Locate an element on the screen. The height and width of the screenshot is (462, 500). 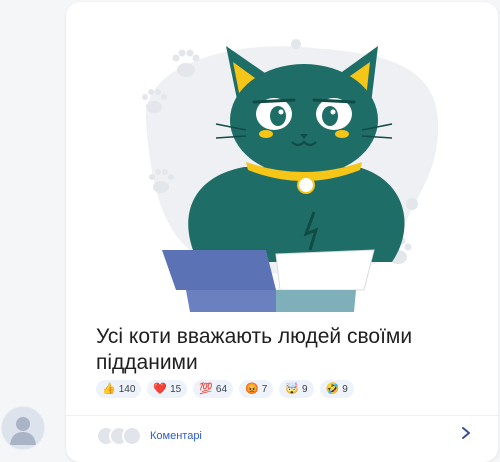
commenter-avatar is located at coordinates (132, 436).